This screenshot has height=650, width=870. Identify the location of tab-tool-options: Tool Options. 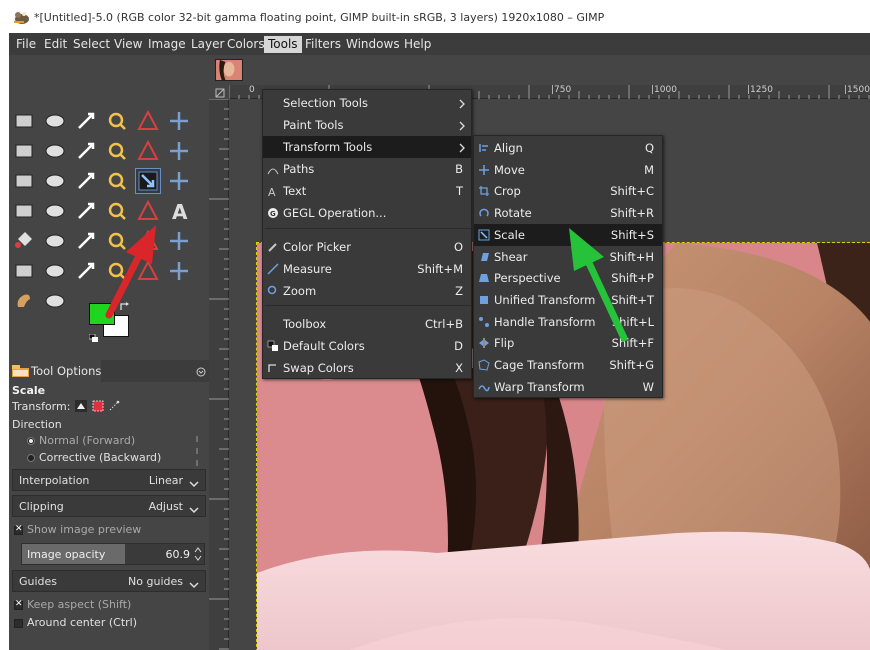
(55, 371).